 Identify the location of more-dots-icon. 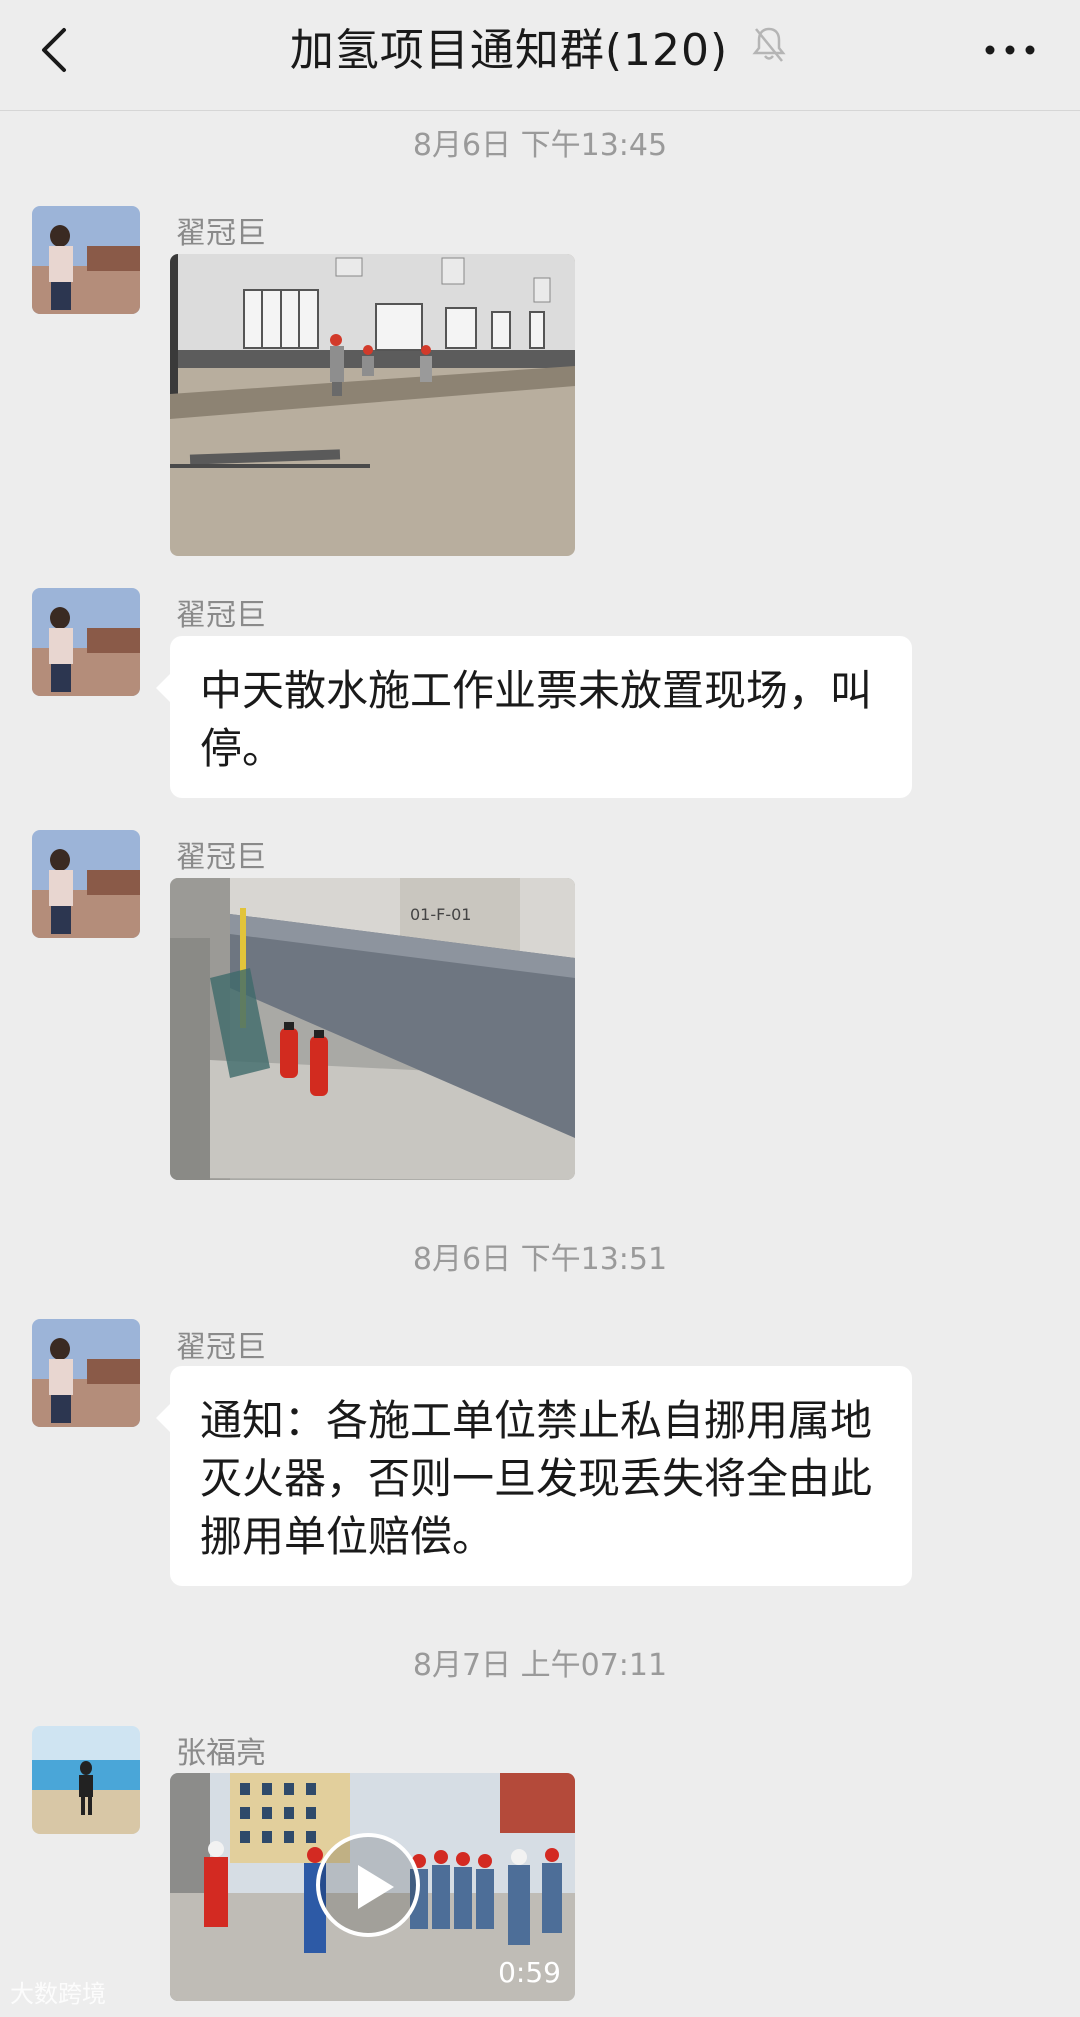
(1010, 50).